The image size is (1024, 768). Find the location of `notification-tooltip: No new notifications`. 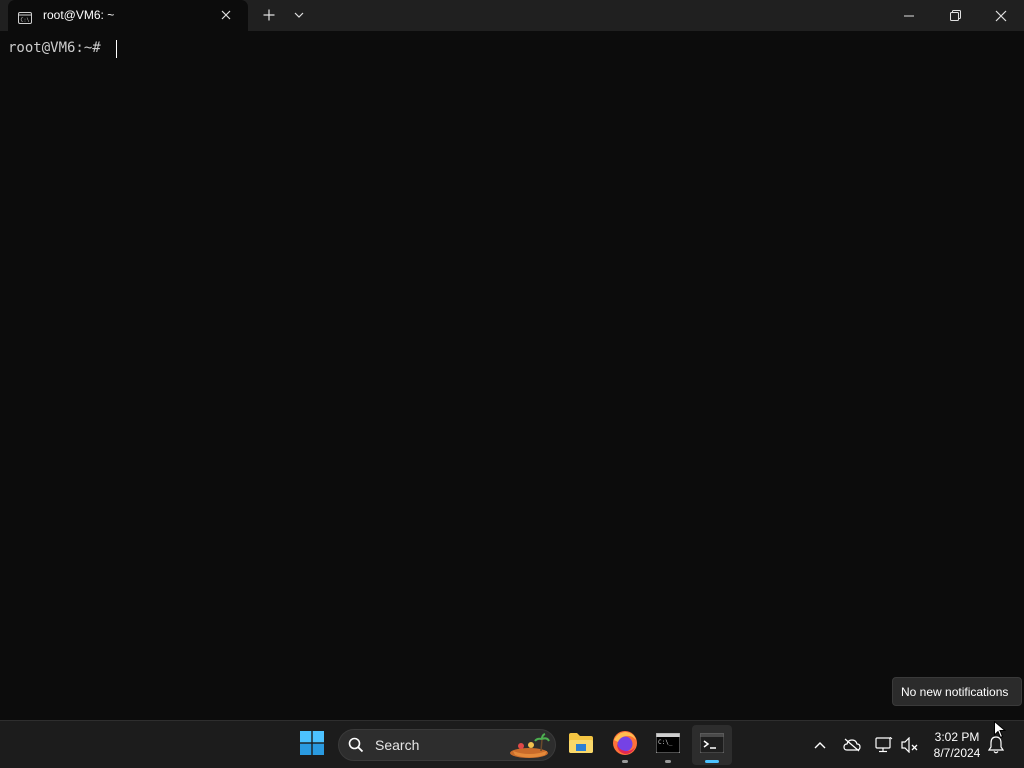

notification-tooltip: No new notifications is located at coordinates (957, 691).